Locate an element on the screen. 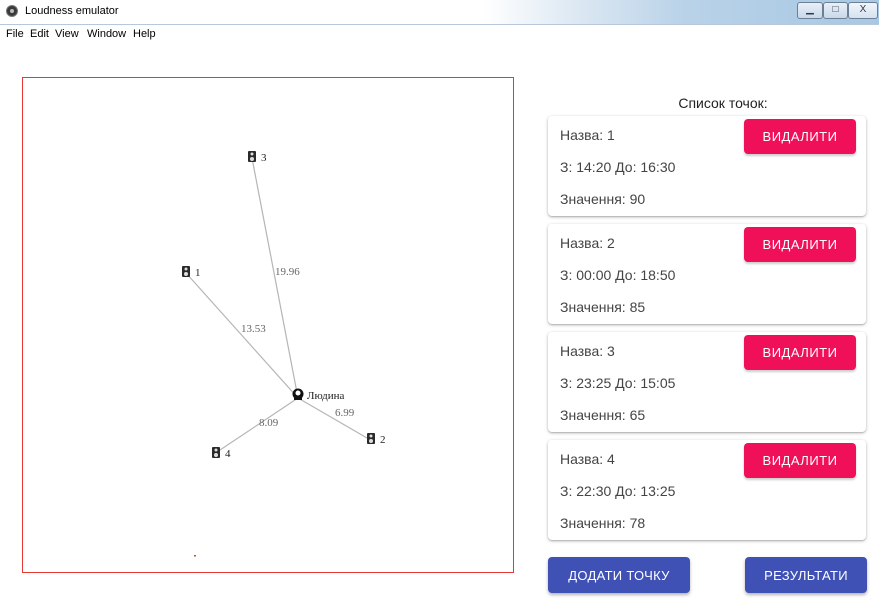  app-icon is located at coordinates (12, 11).